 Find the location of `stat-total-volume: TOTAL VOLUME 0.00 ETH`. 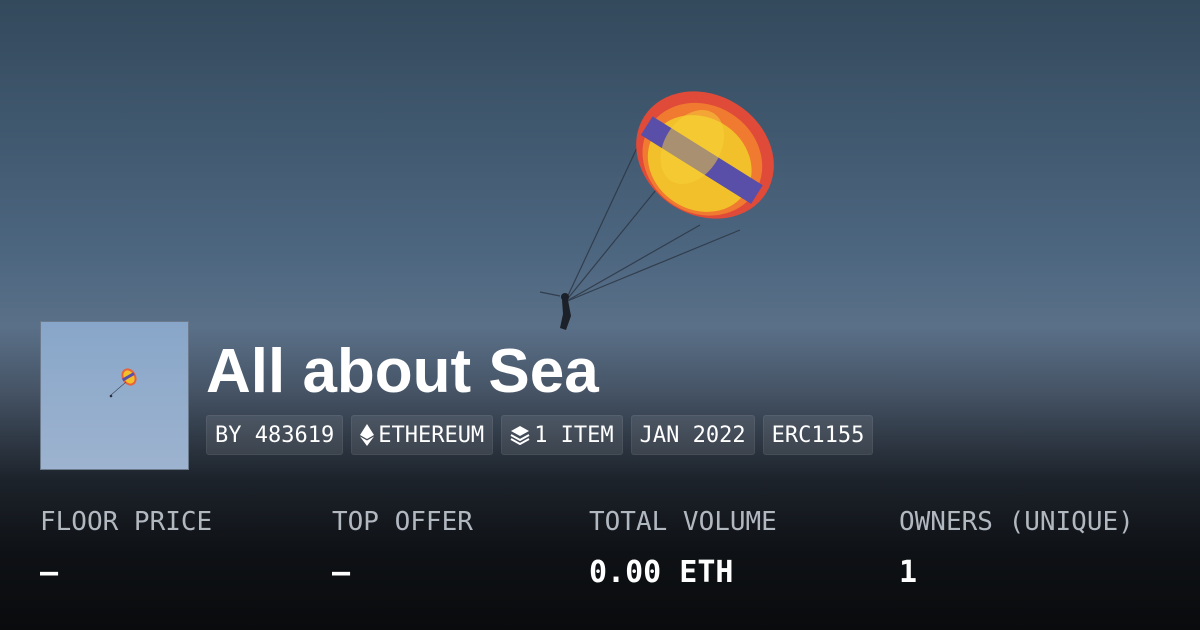

stat-total-volume: TOTAL VOLUME 0.00 ETH is located at coordinates (683, 548).